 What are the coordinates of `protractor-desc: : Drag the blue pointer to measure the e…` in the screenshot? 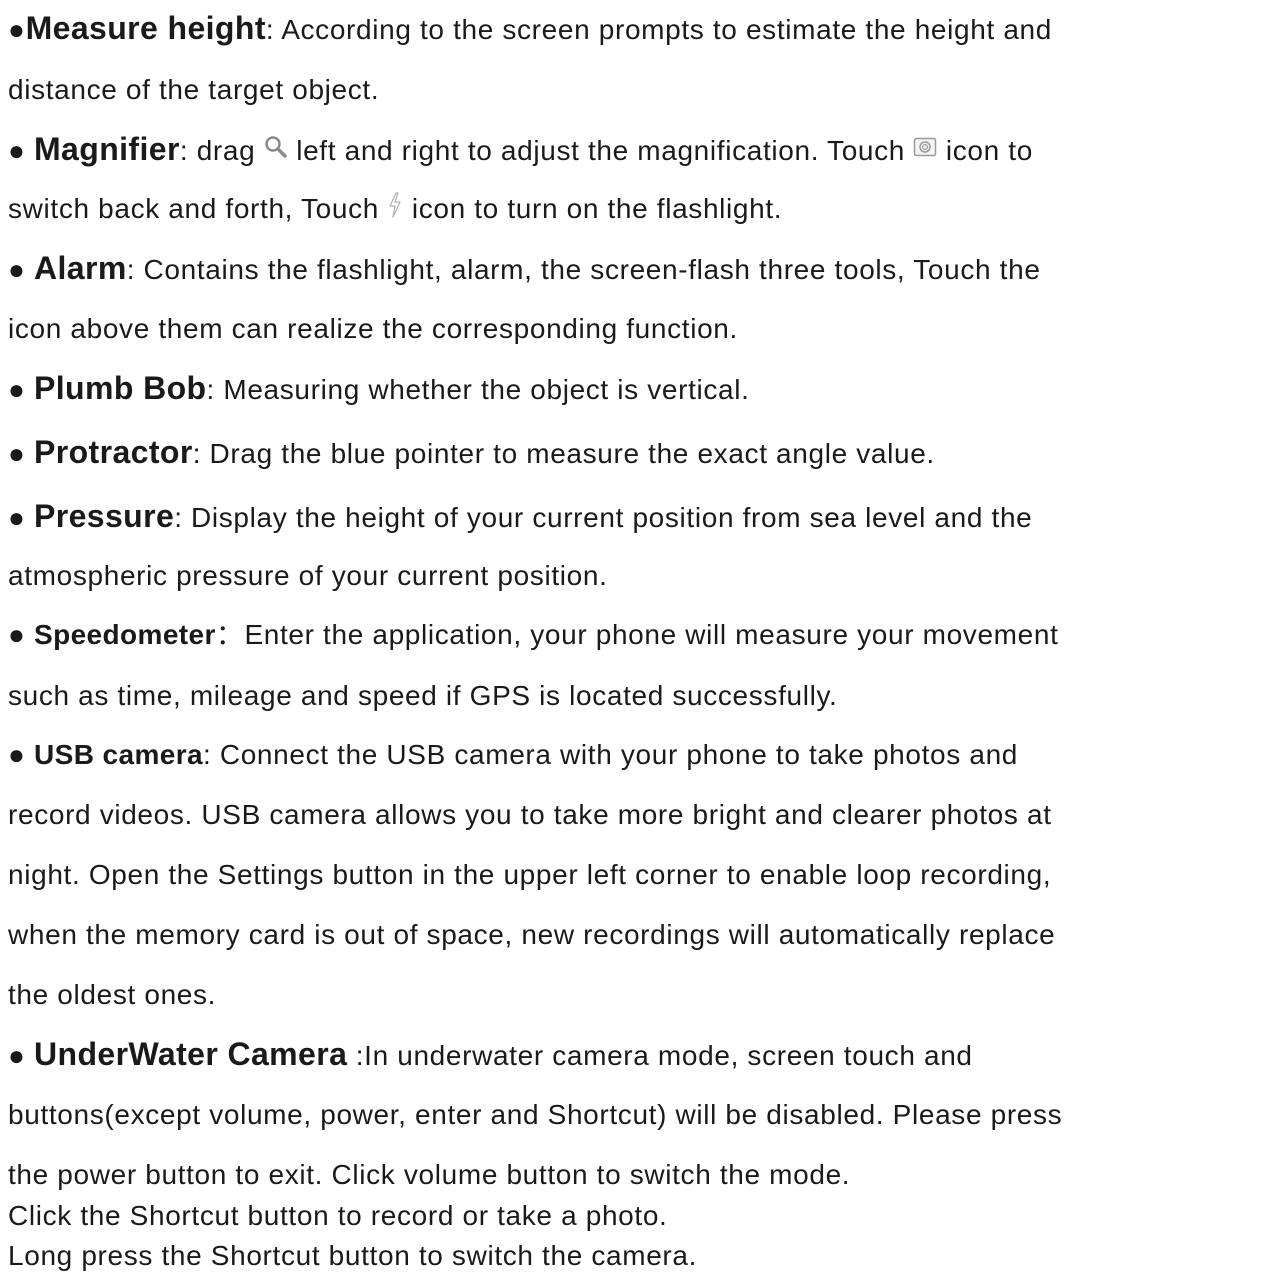 It's located at (563, 453).